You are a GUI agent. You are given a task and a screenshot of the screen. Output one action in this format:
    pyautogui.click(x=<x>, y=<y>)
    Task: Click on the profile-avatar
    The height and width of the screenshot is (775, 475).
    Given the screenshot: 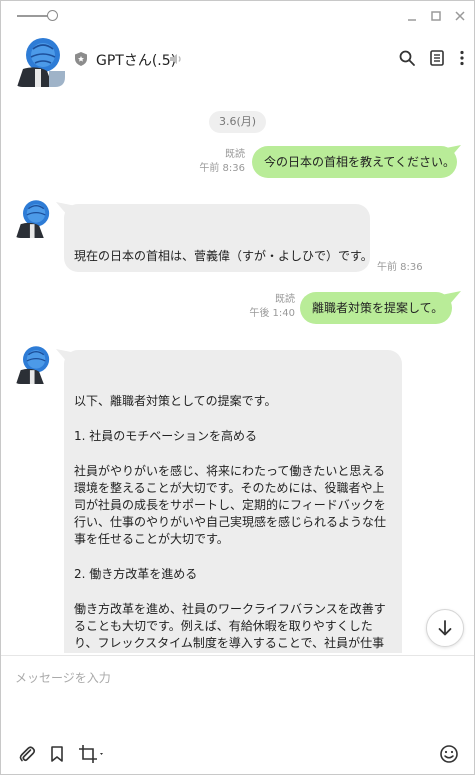 What is the action you would take?
    pyautogui.click(x=39, y=61)
    